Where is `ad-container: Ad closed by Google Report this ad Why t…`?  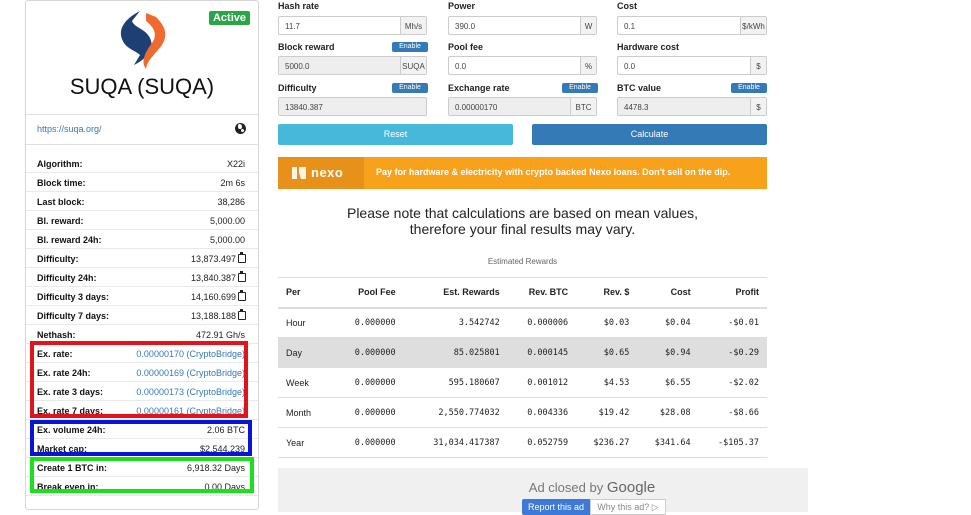
ad-container: Ad closed by Google Report this ad Why t… is located at coordinates (543, 491).